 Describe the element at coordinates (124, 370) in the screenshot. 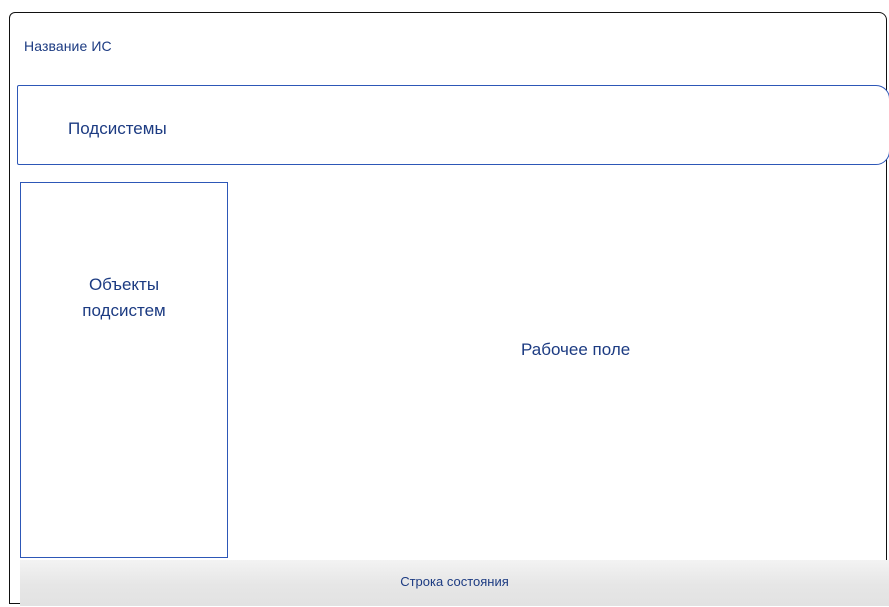

I see `subsystem-objects-panel: Объекты подсистем` at that location.